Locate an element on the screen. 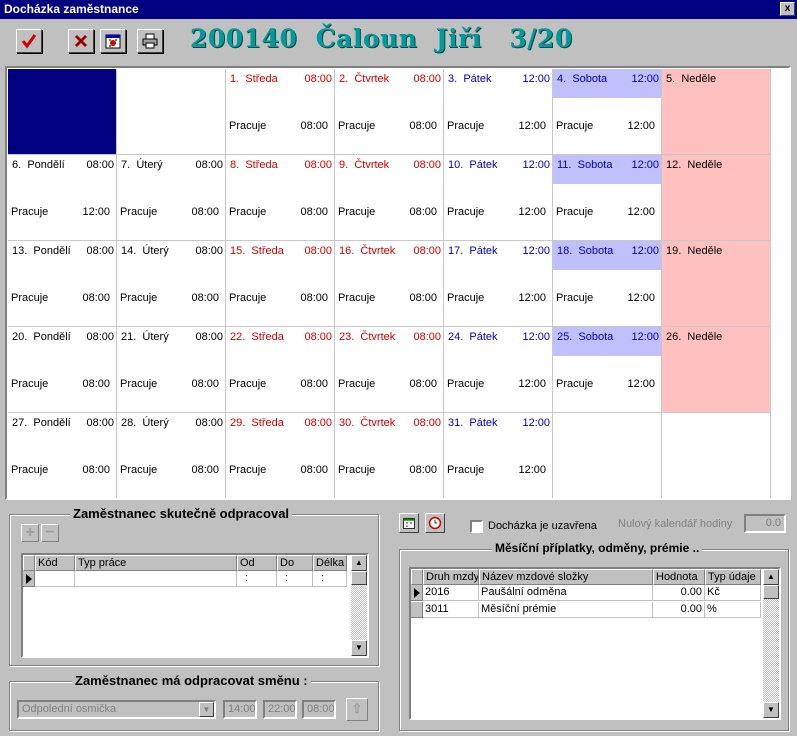 This screenshot has height=736, width=797. table-row: : is located at coordinates (185, 579).